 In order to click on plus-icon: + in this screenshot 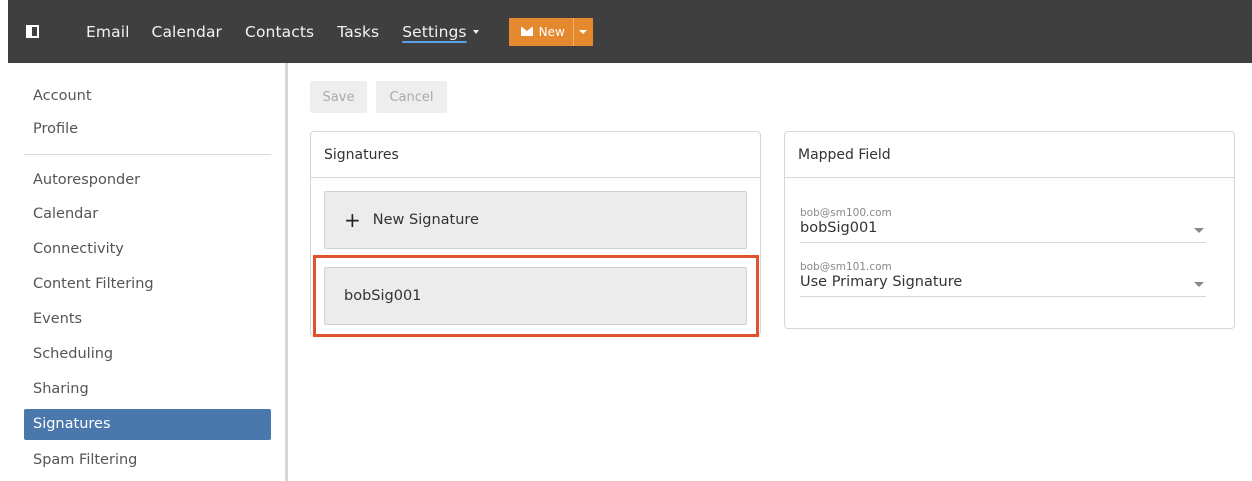, I will do `click(352, 220)`.